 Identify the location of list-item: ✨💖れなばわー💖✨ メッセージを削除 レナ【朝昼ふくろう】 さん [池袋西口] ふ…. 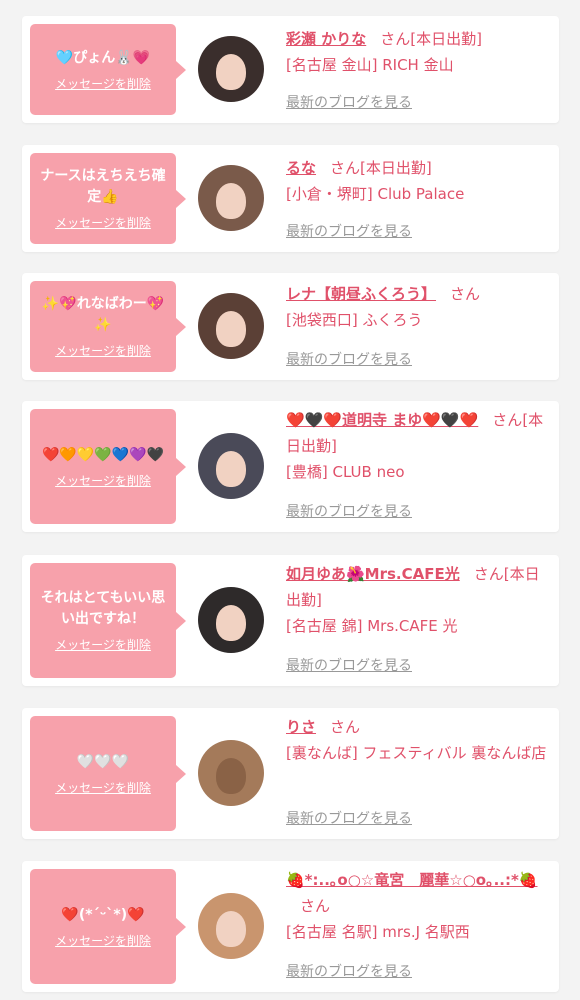
(290, 326).